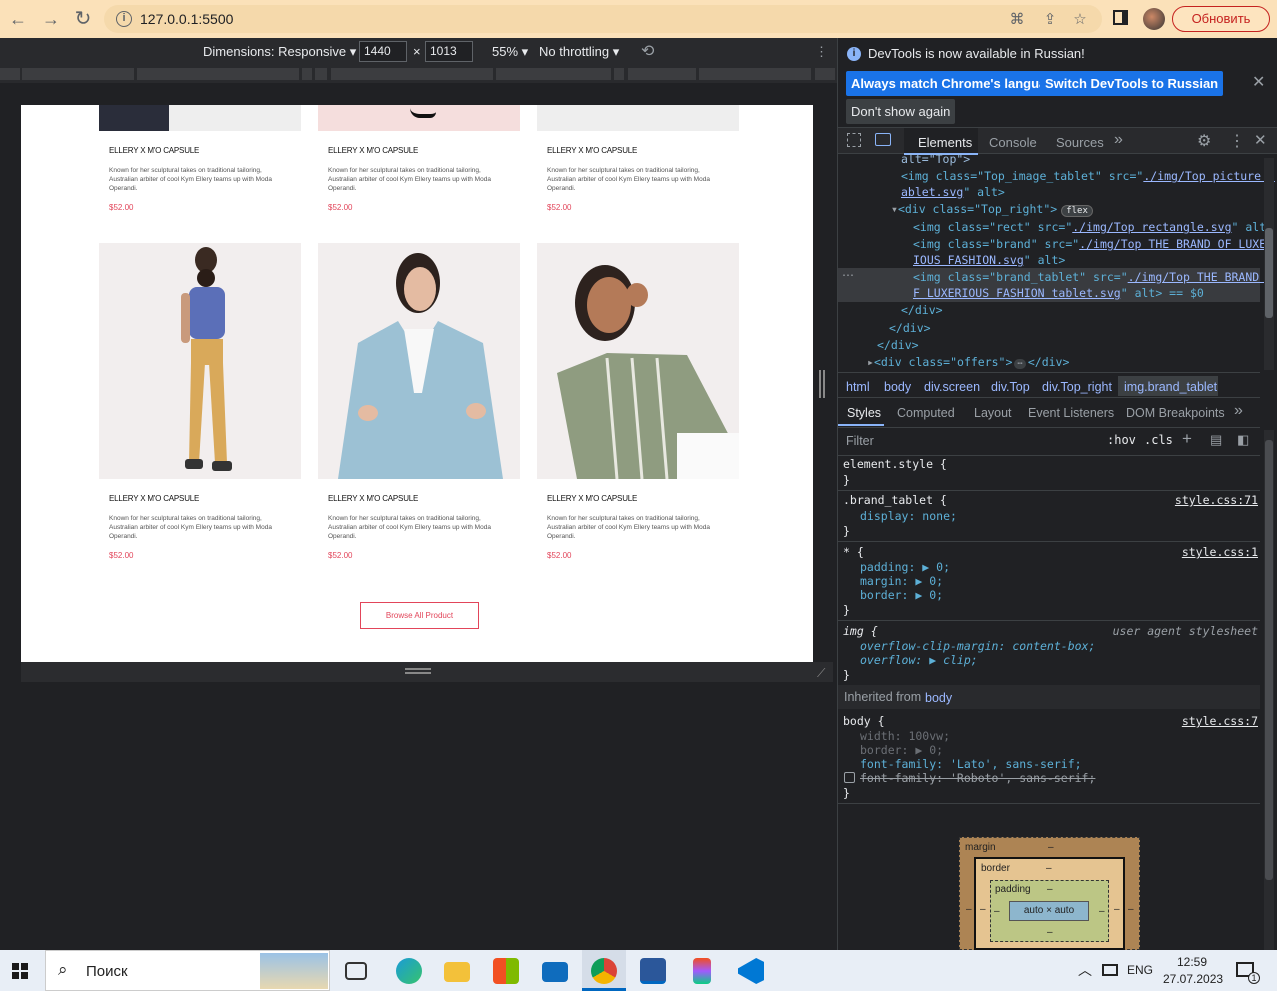  Describe the element at coordinates (1220, 721) in the screenshot. I see `css-source-link: style.css:7` at that location.